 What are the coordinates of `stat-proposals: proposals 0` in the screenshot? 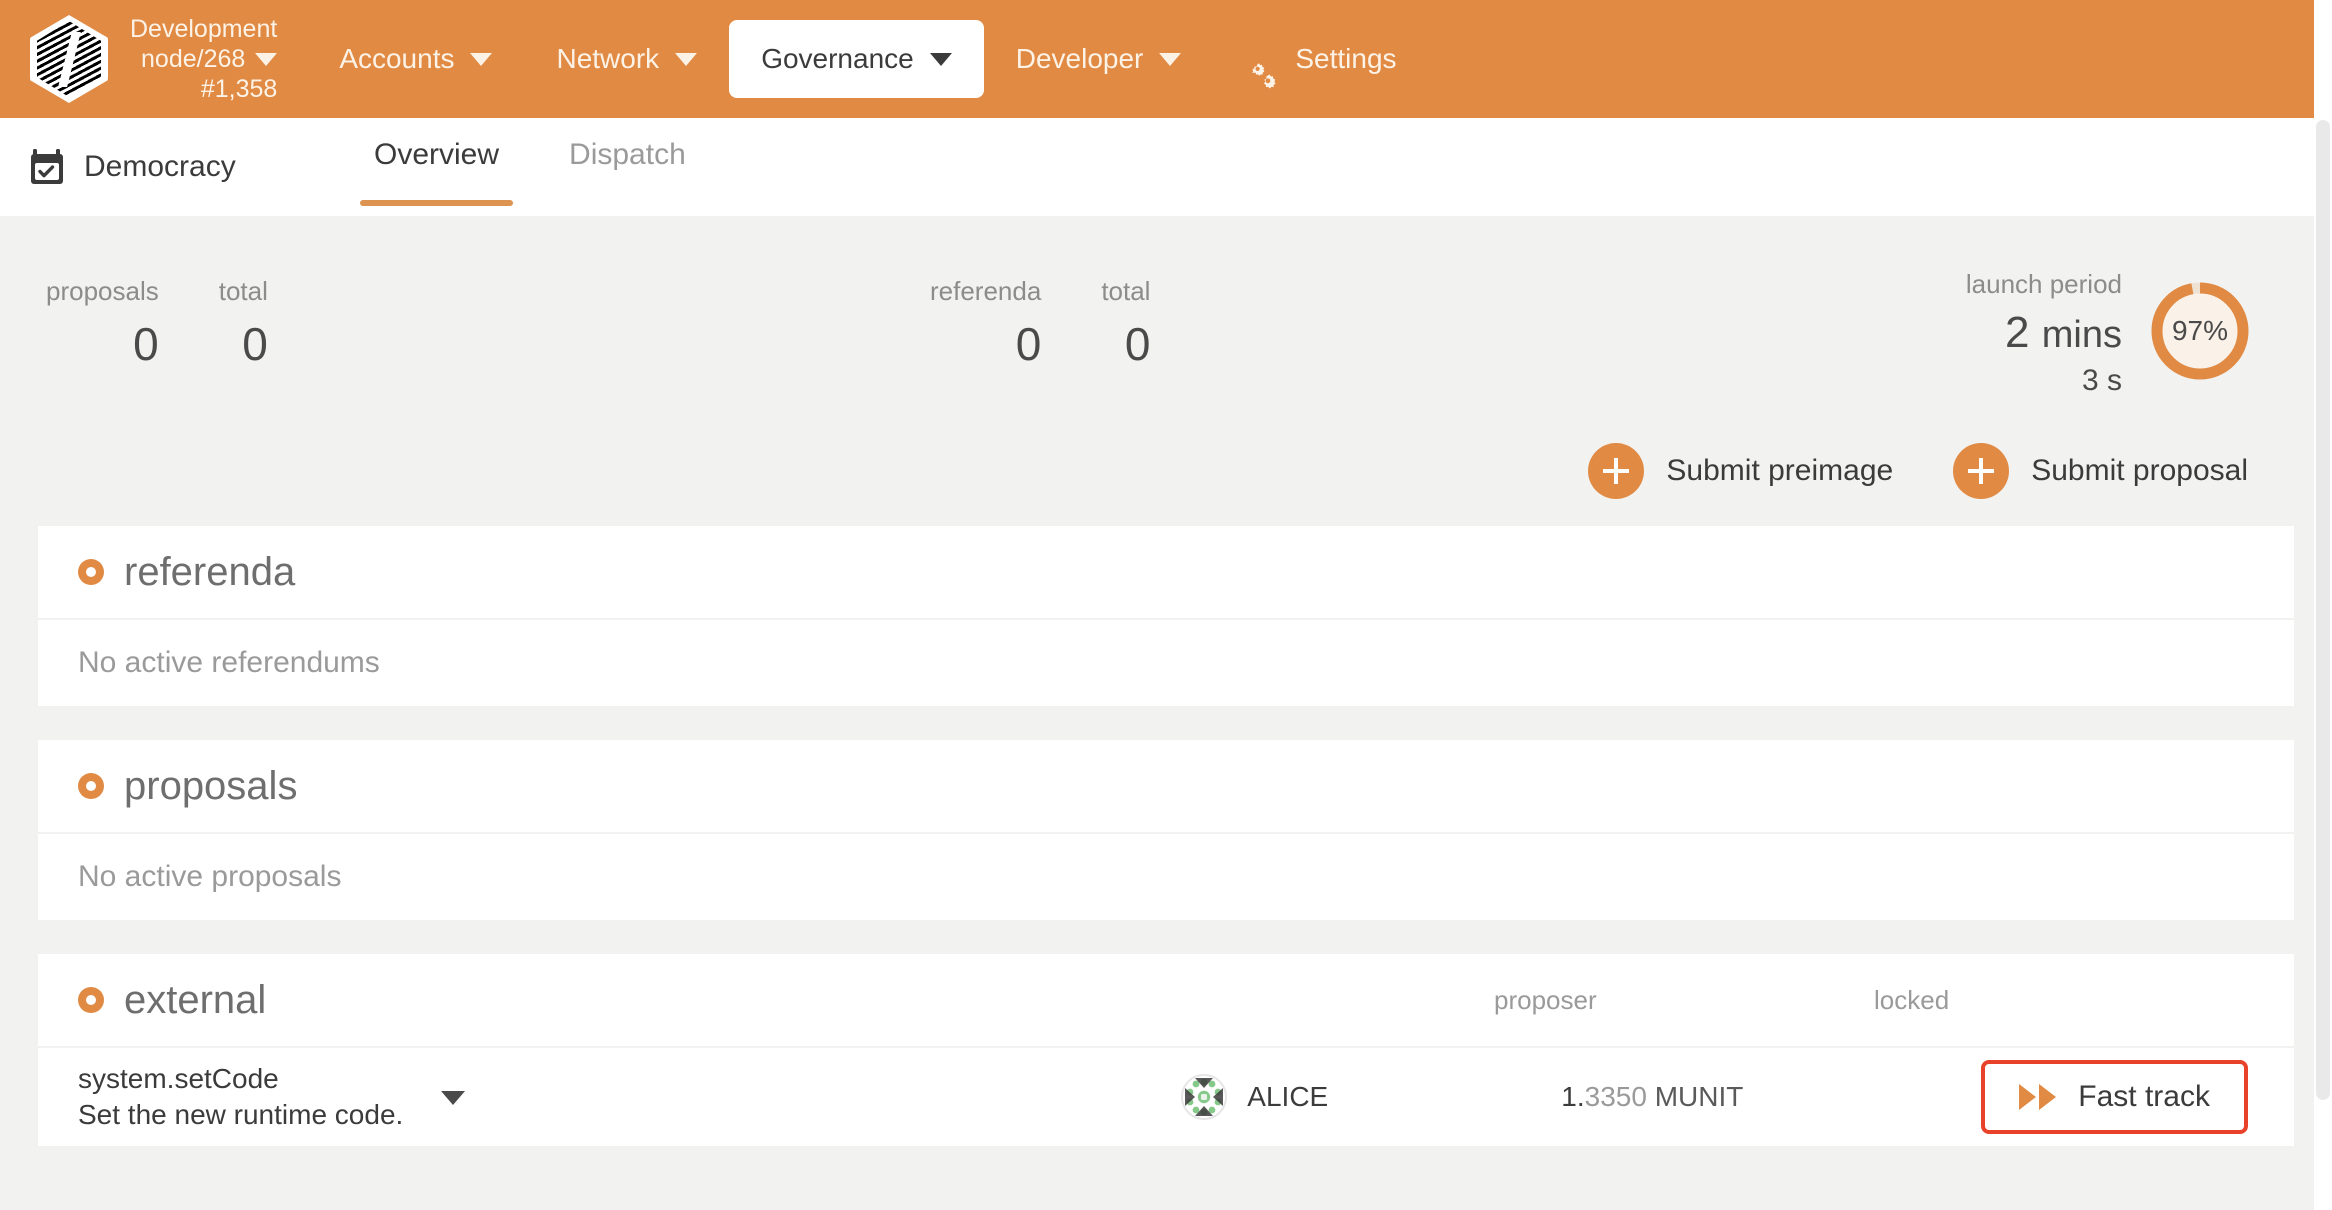 It's located at (102, 321).